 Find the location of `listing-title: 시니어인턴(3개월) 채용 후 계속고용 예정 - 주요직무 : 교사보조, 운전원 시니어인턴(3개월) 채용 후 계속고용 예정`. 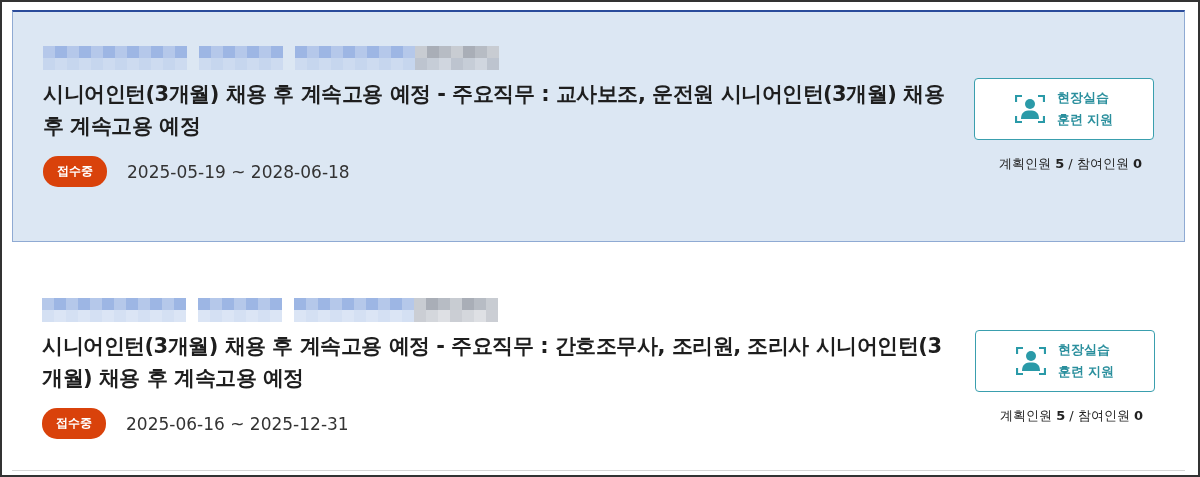

listing-title: 시니어인턴(3개월) 채용 후 계속고용 예정 - 주요직무 : 교사보조, 운전원 시니어인턴(3개월) 채용 후 계속고용 예정 is located at coordinates (494, 110).